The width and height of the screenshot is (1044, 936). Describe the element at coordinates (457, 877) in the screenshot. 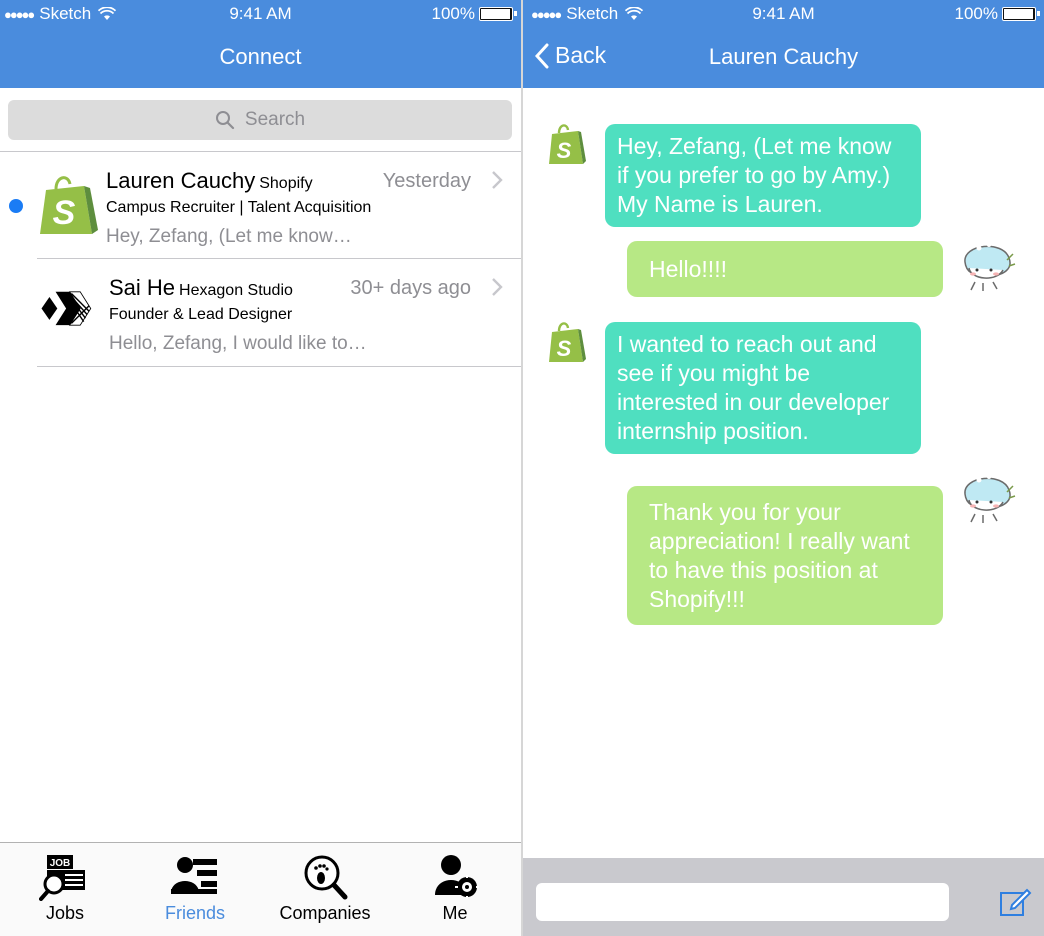

I see `me-settings-icon` at that location.